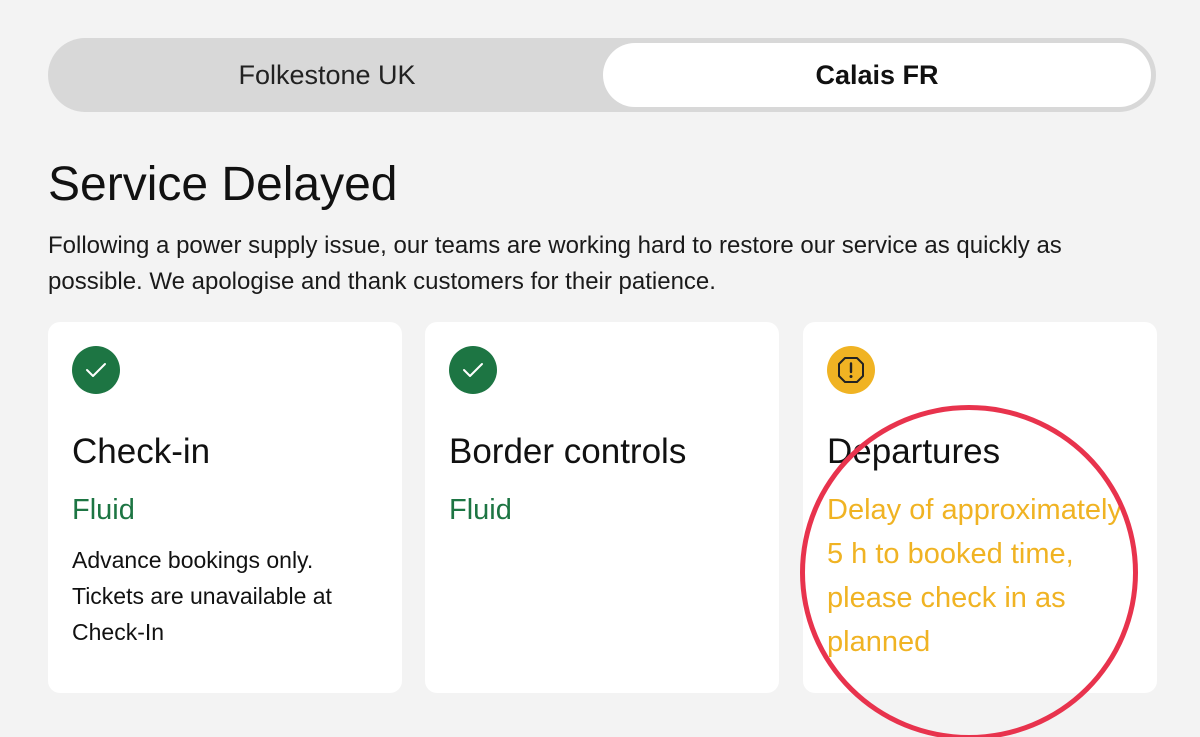 Image resolution: width=1200 pixels, height=737 pixels. What do you see at coordinates (223, 184) in the screenshot?
I see `page-title: Service Delayed` at bounding box center [223, 184].